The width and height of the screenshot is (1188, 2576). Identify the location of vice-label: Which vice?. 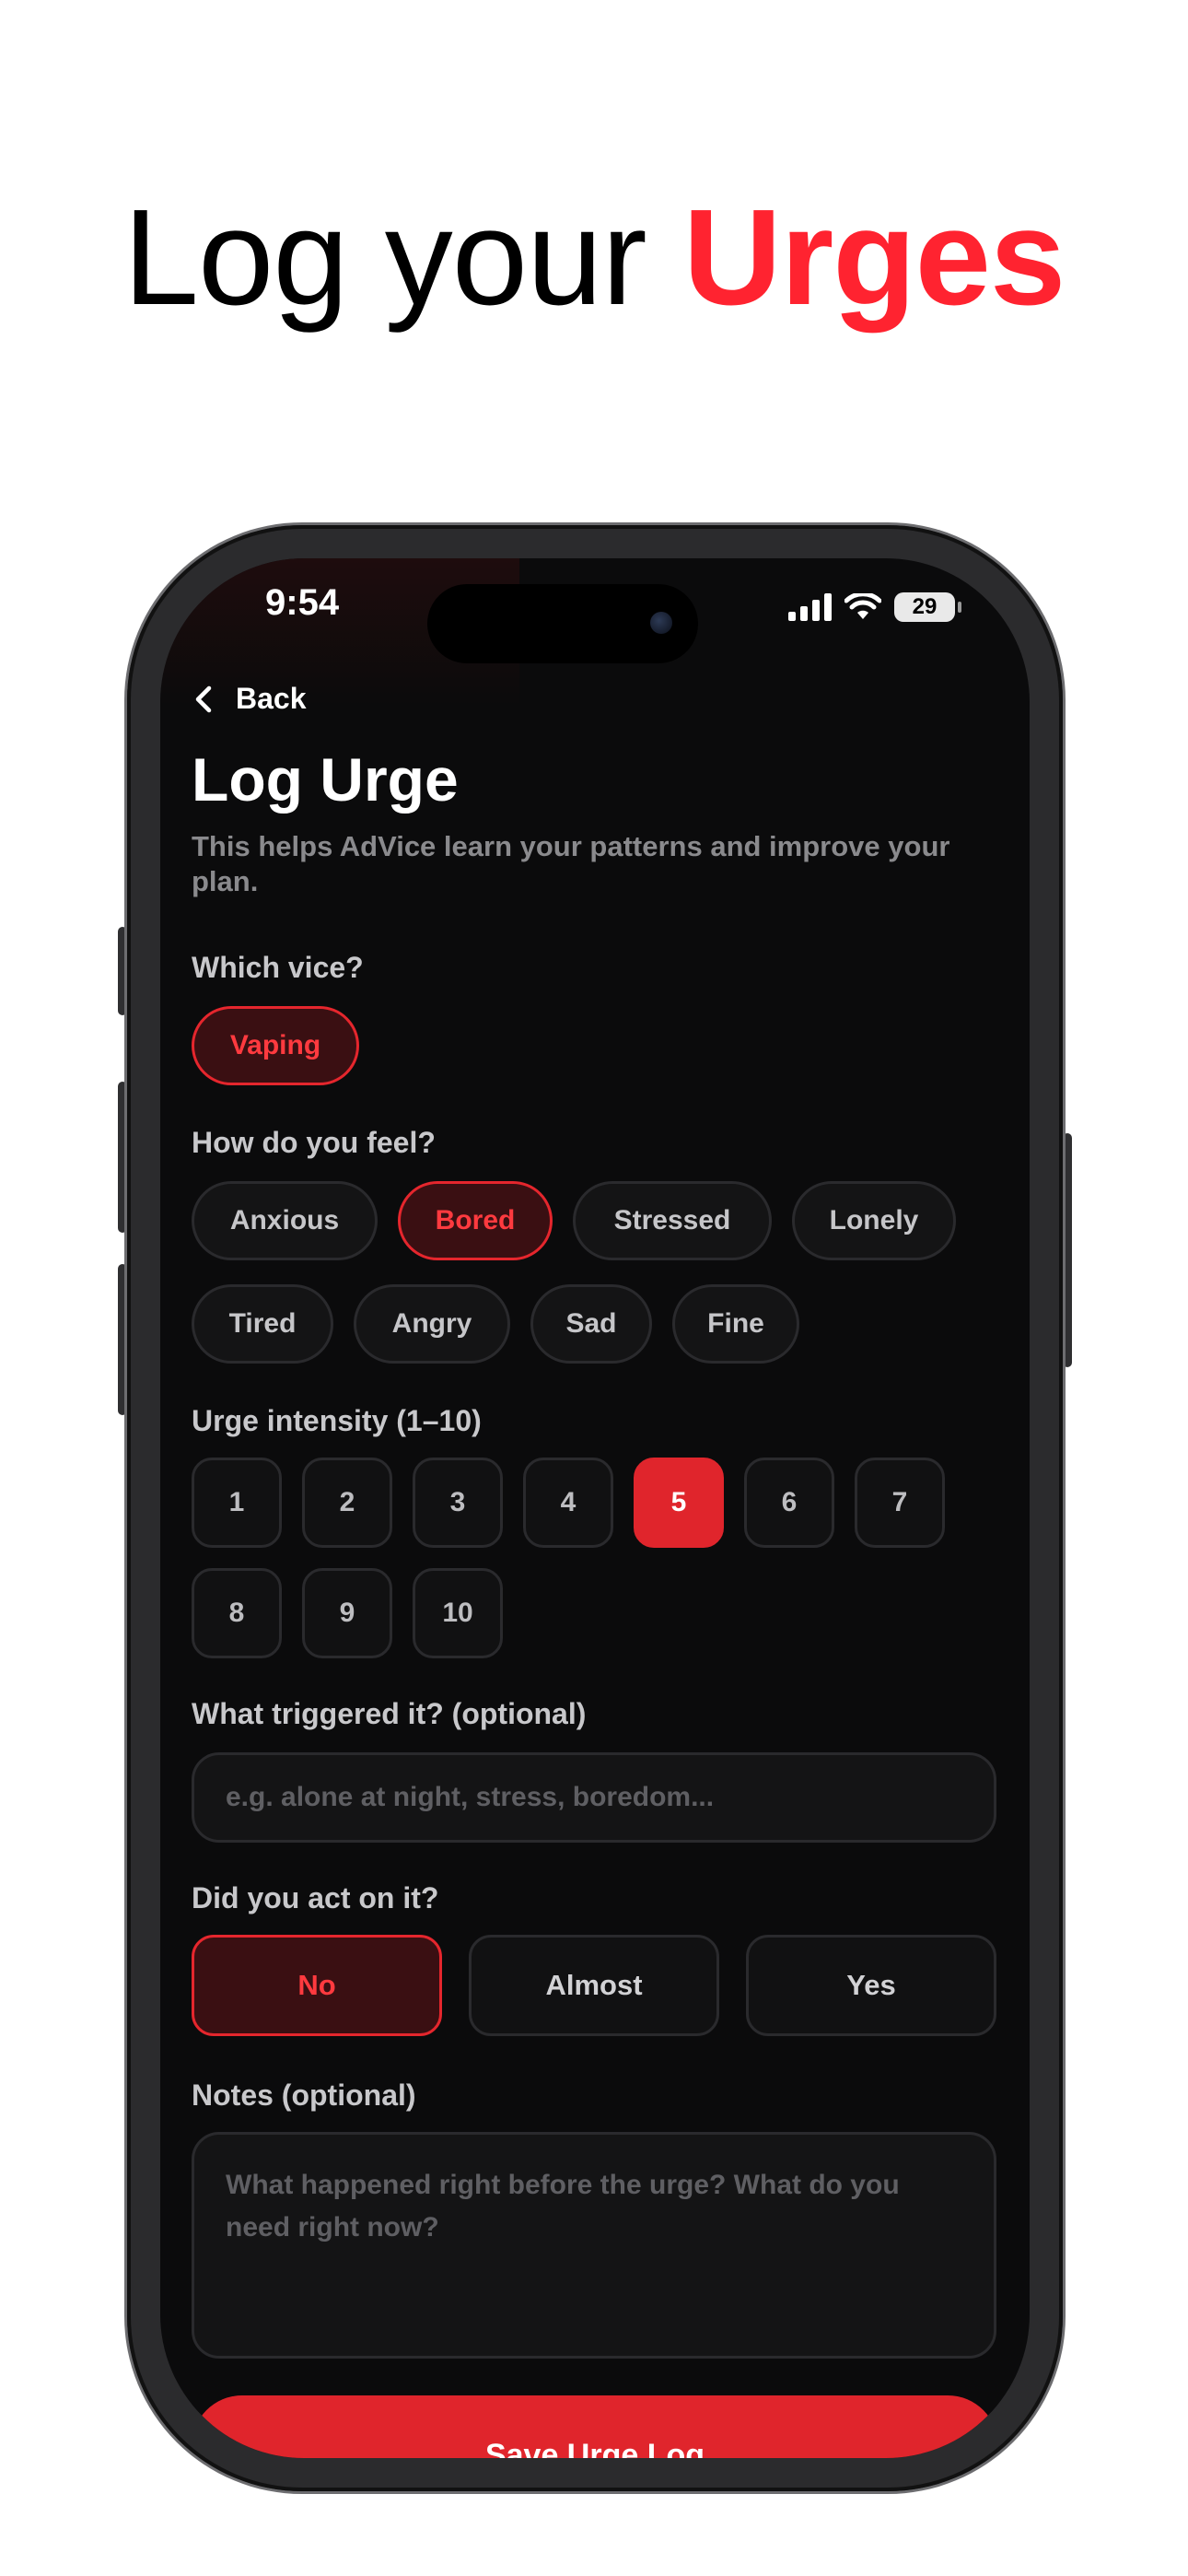
(278, 967).